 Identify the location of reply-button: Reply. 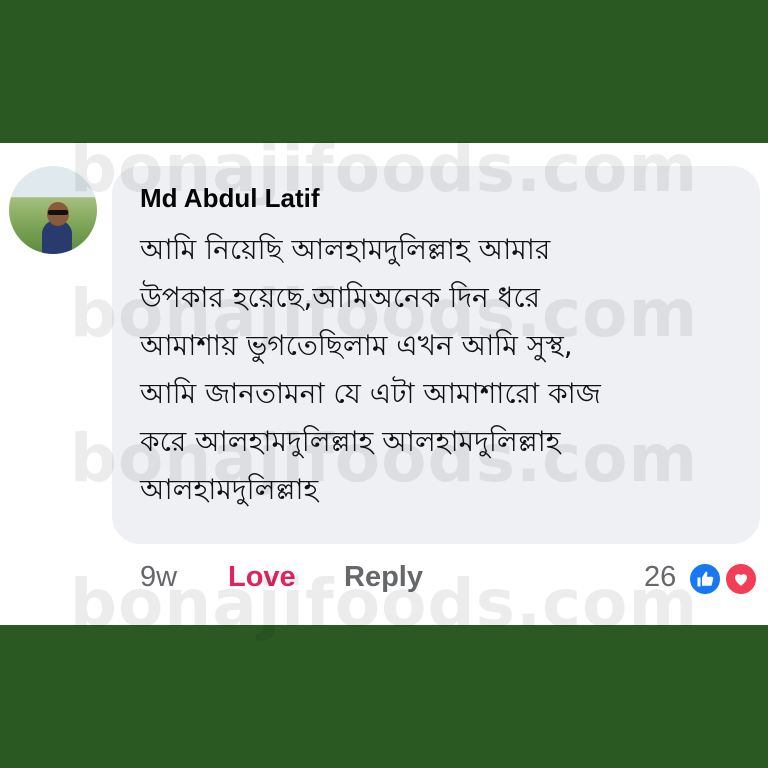
(383, 577).